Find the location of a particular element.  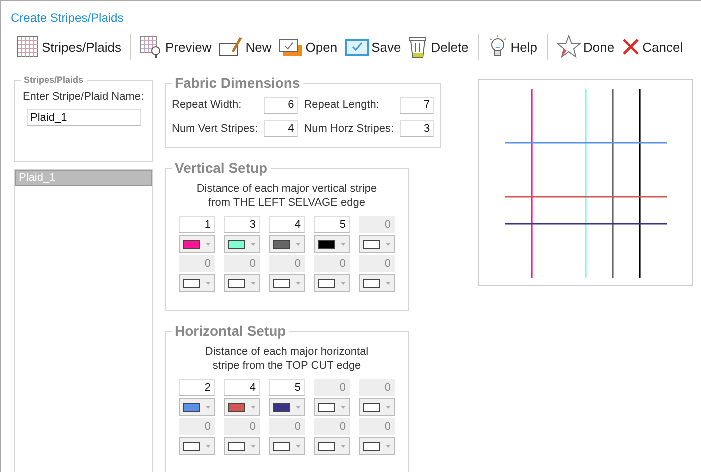

pencil-paper-icon is located at coordinates (230, 47).